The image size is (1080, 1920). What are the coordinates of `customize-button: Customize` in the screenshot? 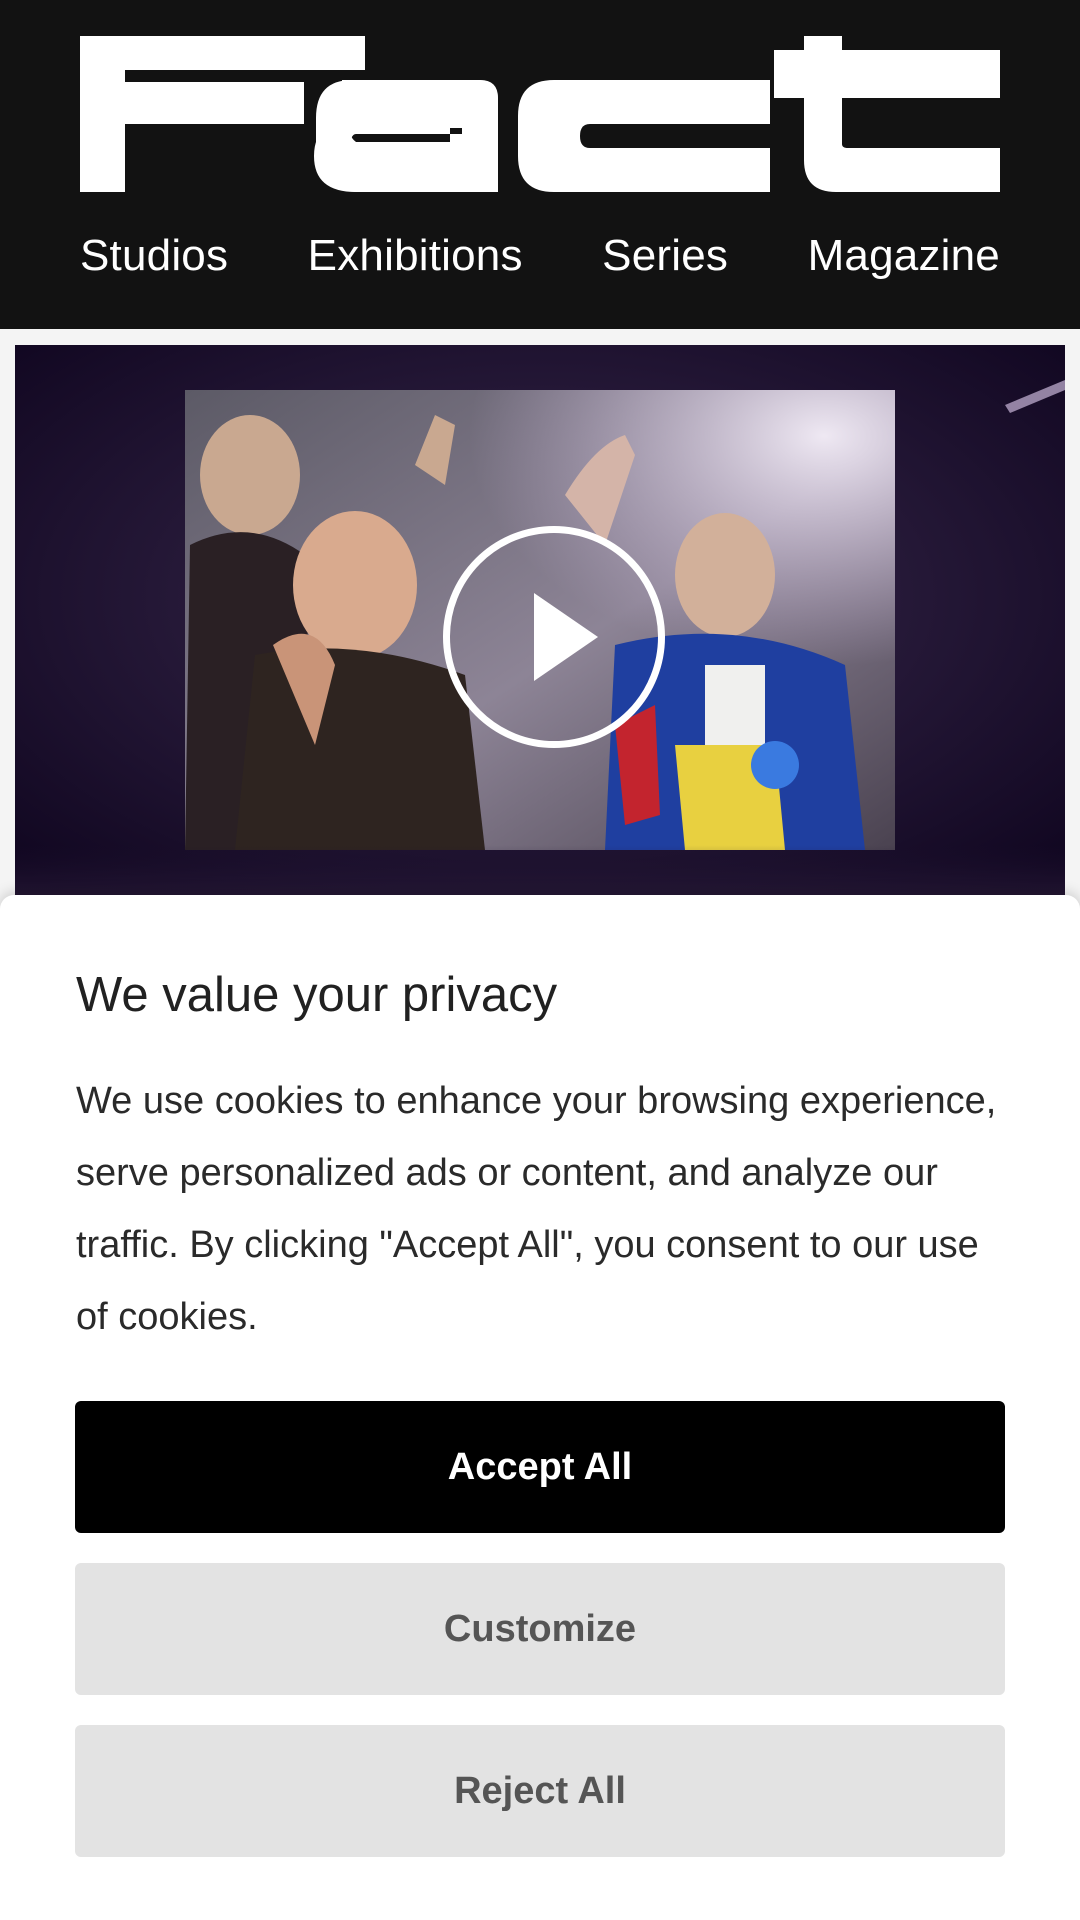 It's located at (540, 1629).